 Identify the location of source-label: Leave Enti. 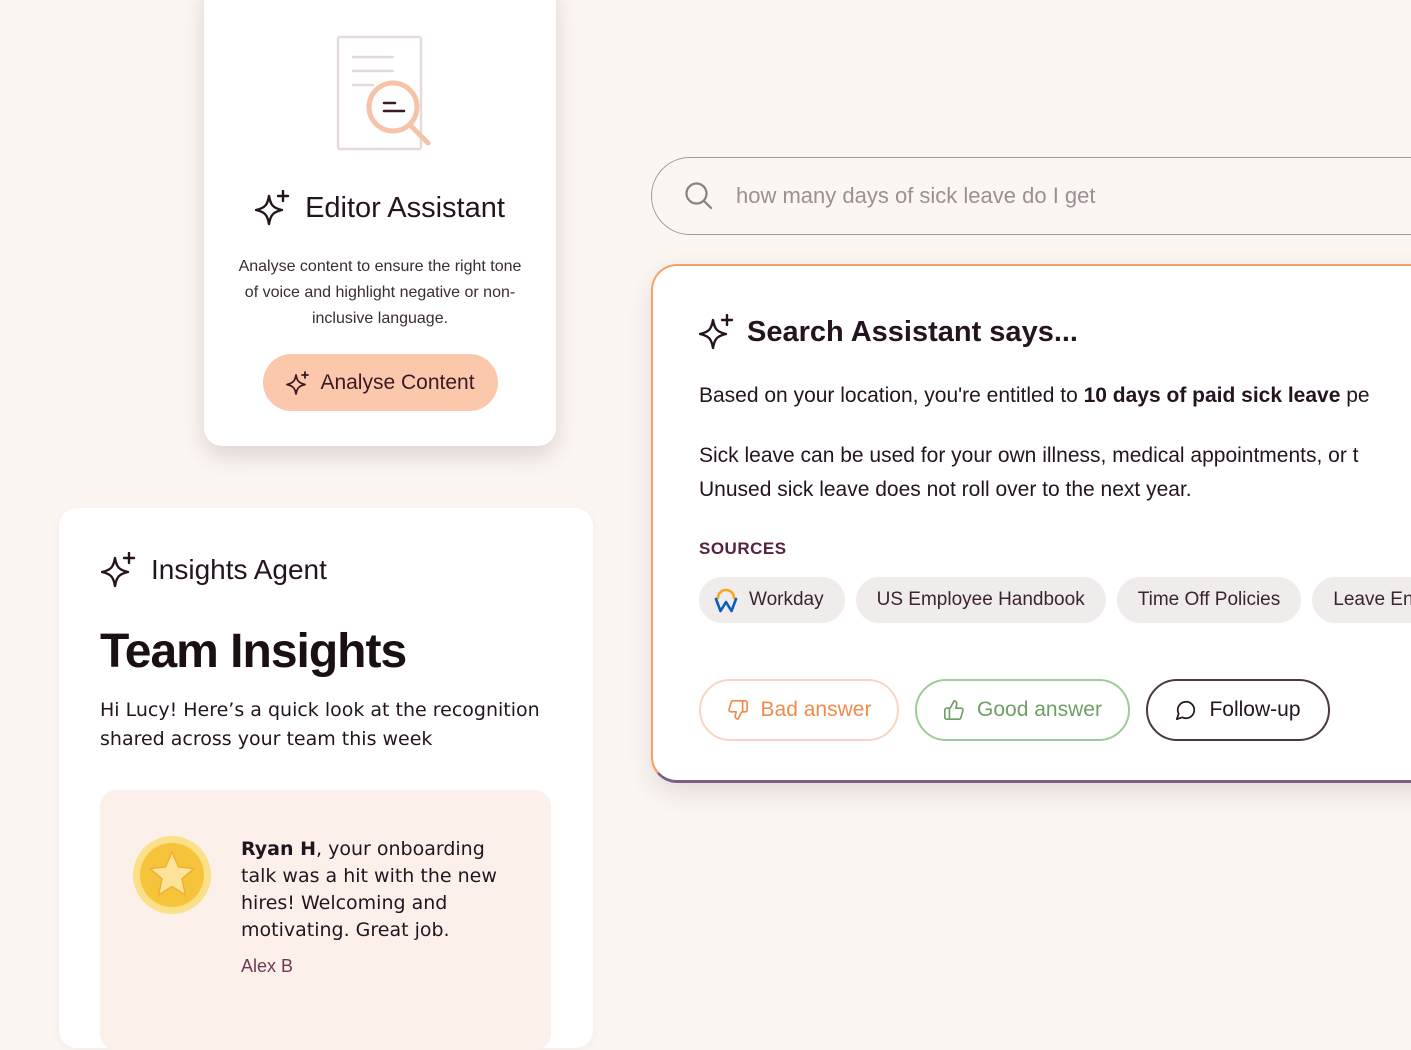
(1372, 599).